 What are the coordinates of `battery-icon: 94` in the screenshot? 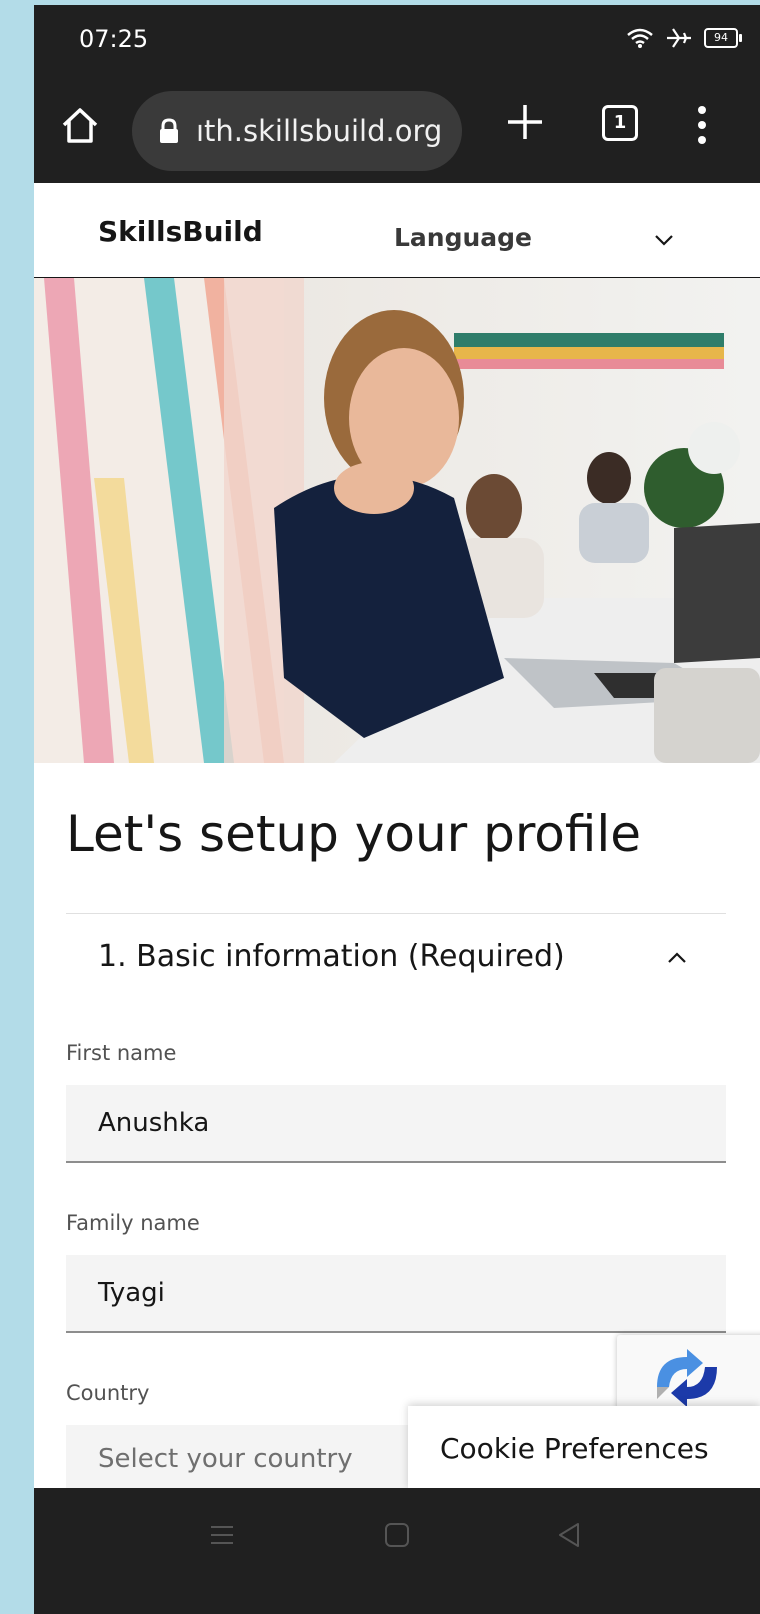 It's located at (723, 38).